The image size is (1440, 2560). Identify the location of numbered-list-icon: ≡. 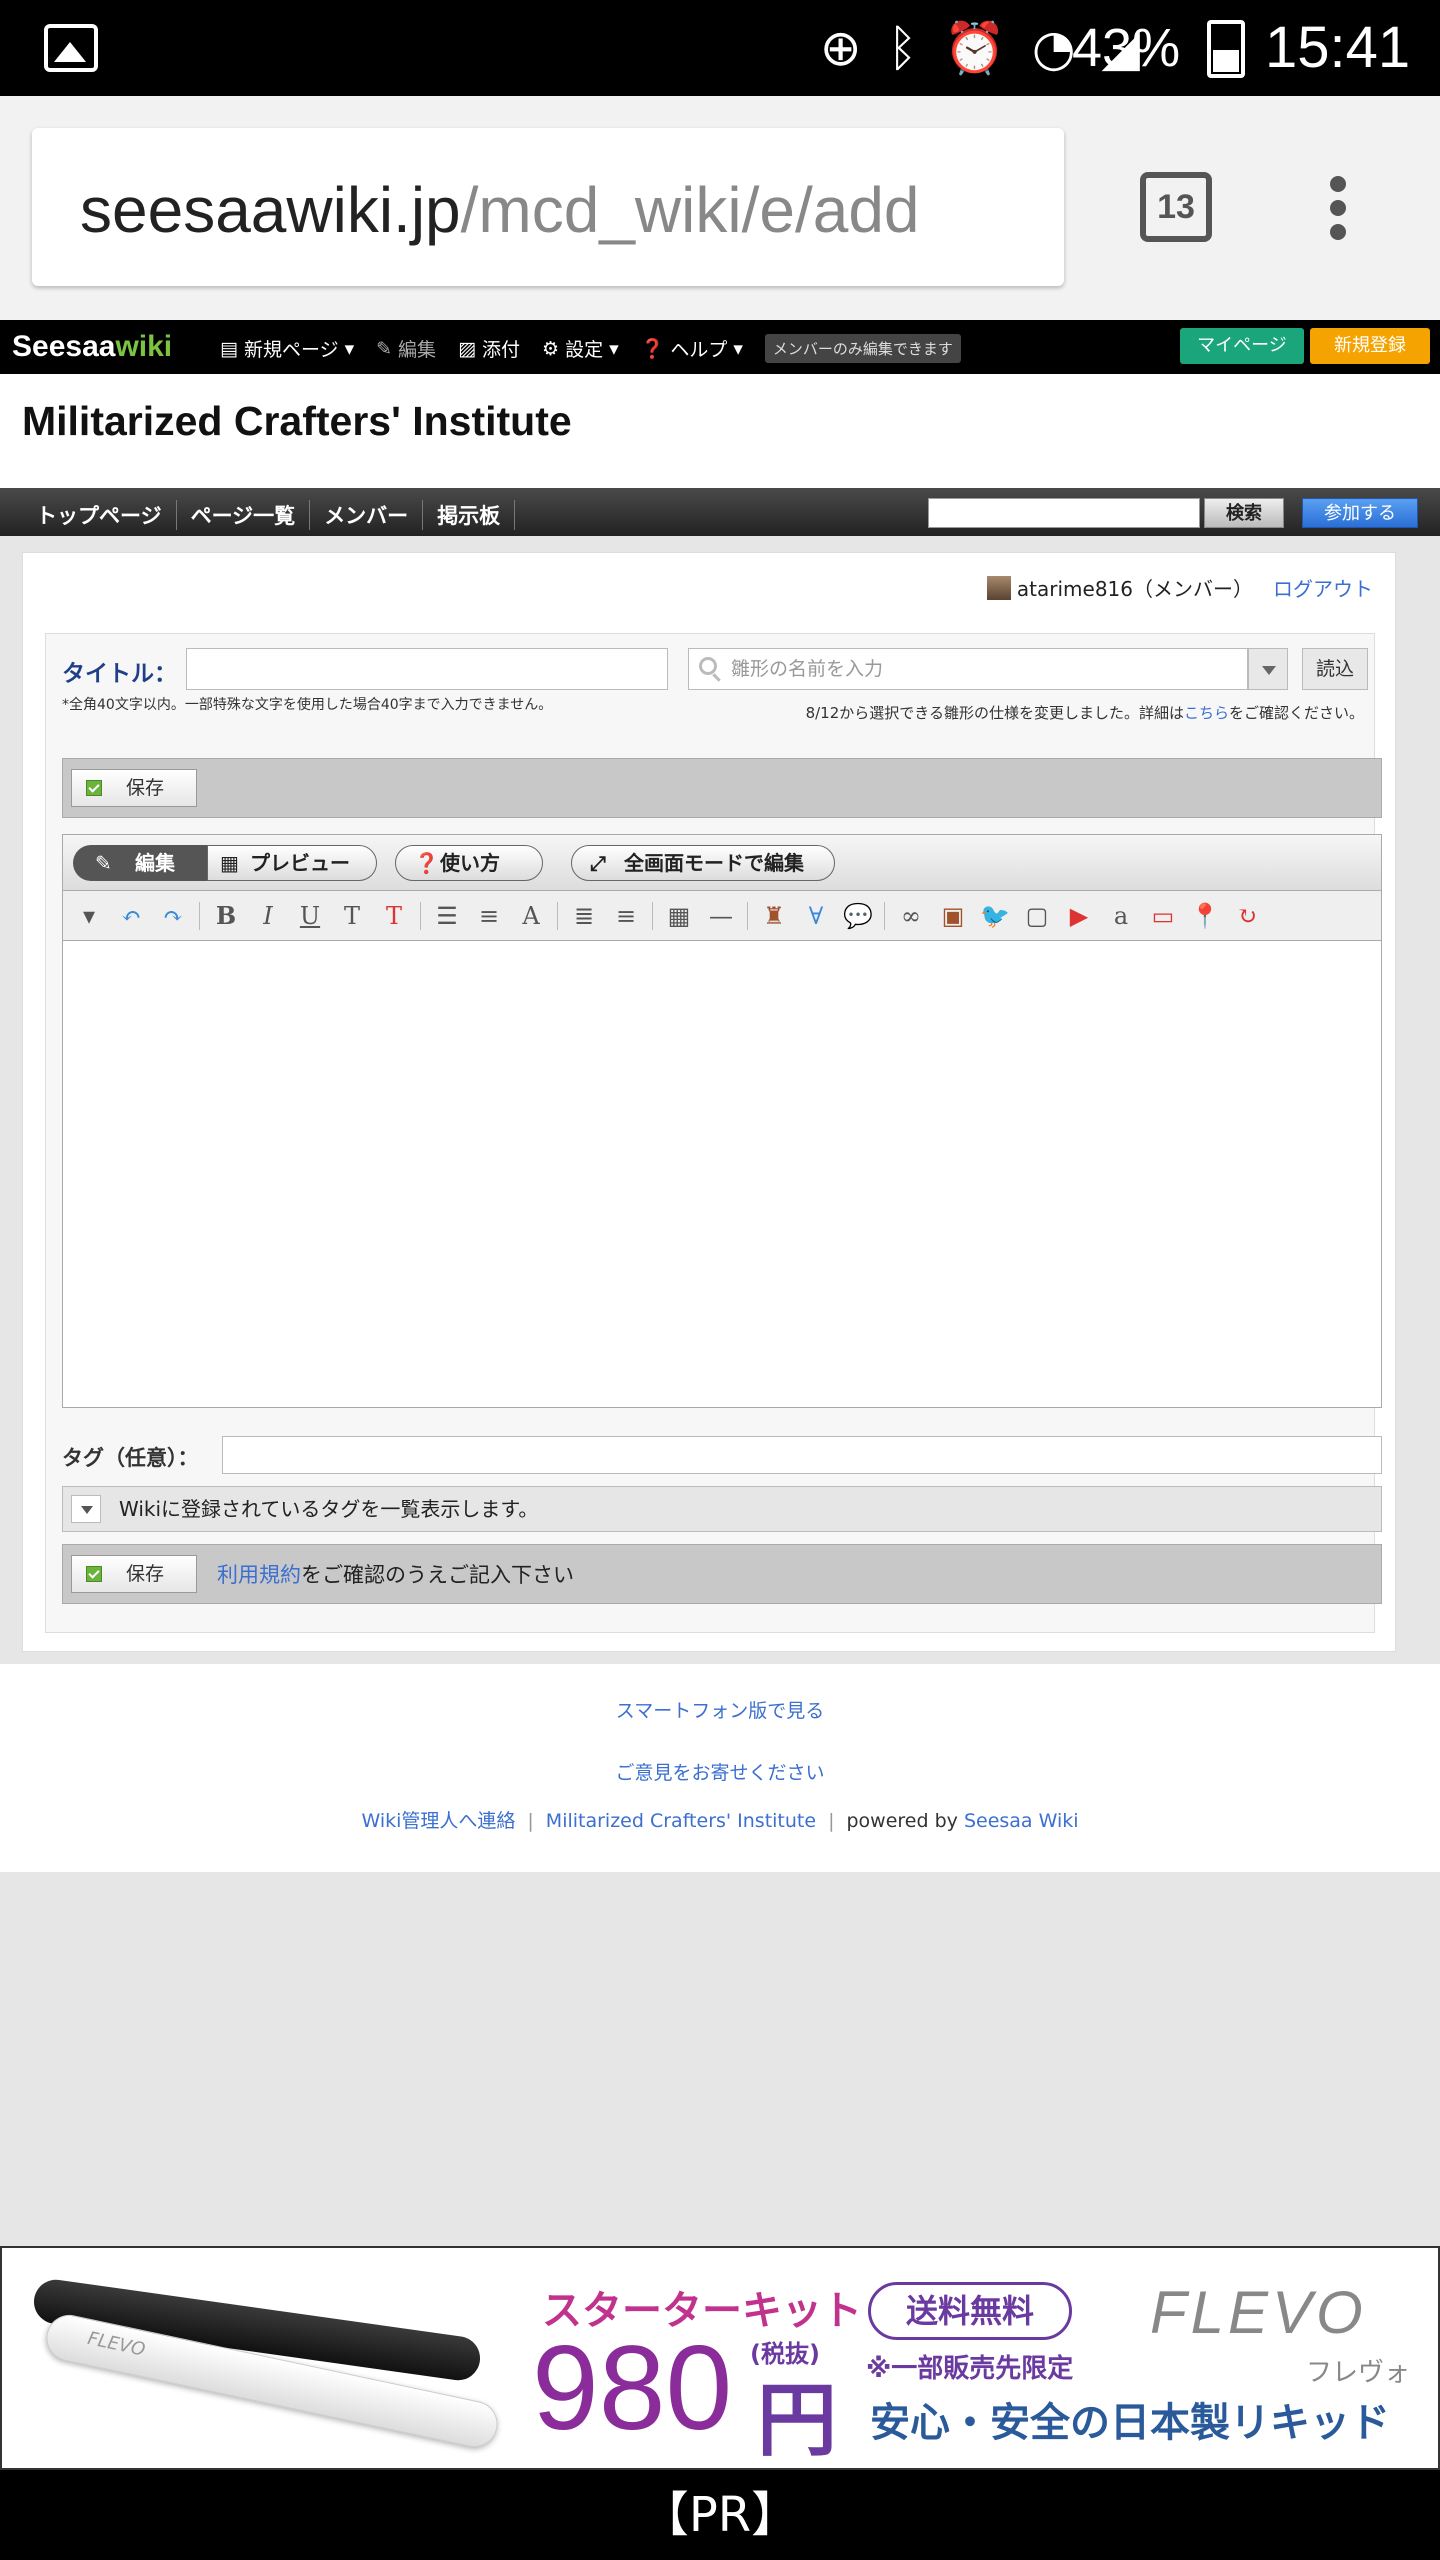
(489, 916).